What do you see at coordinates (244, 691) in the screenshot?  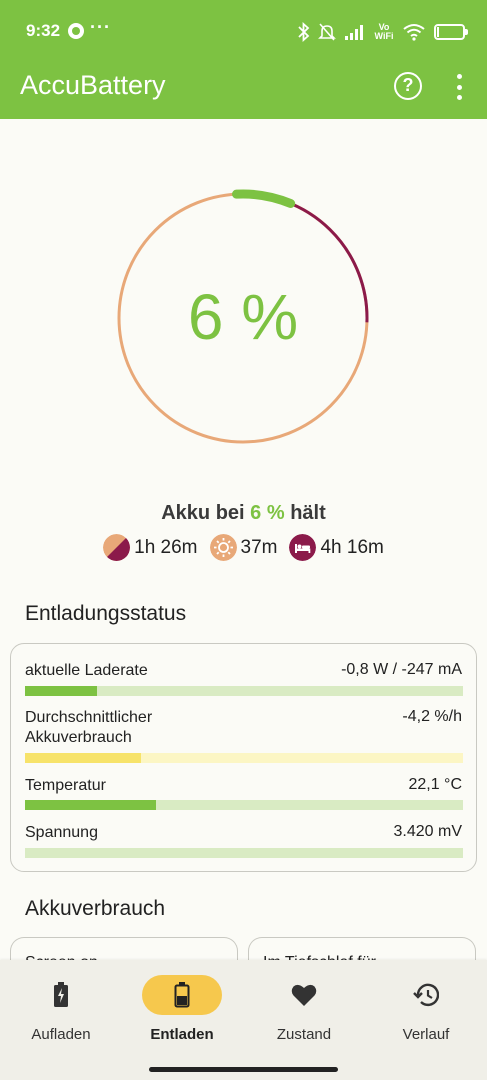 I see `charge-rate-bar` at bounding box center [244, 691].